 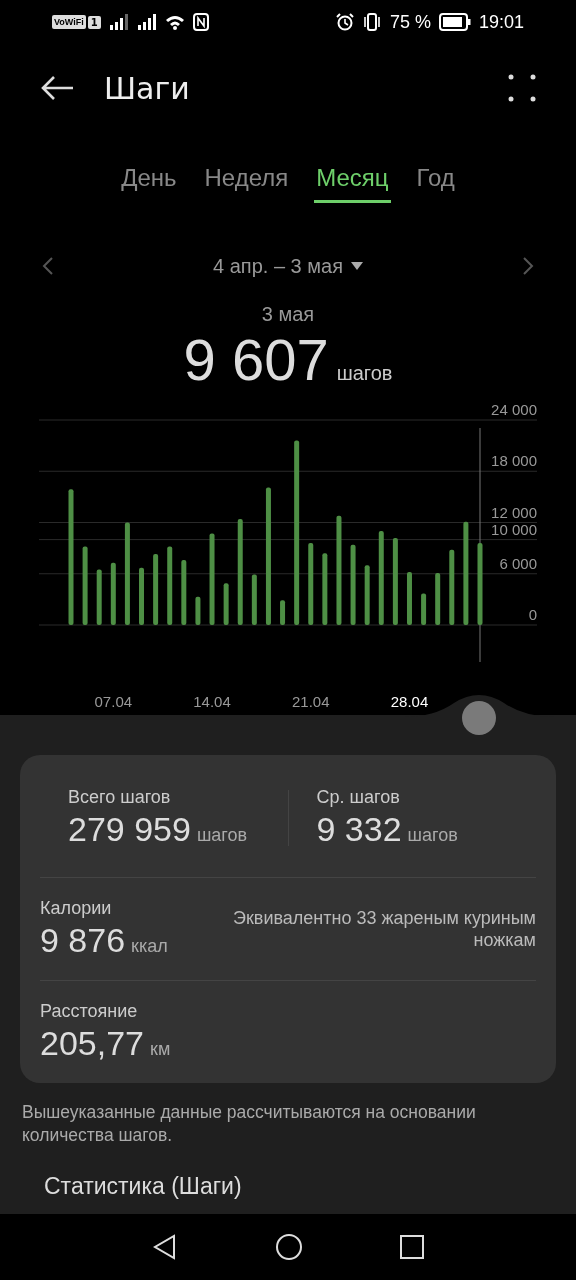 What do you see at coordinates (359, 829) in the screenshot?
I see `average-steps-value: 9 332` at bounding box center [359, 829].